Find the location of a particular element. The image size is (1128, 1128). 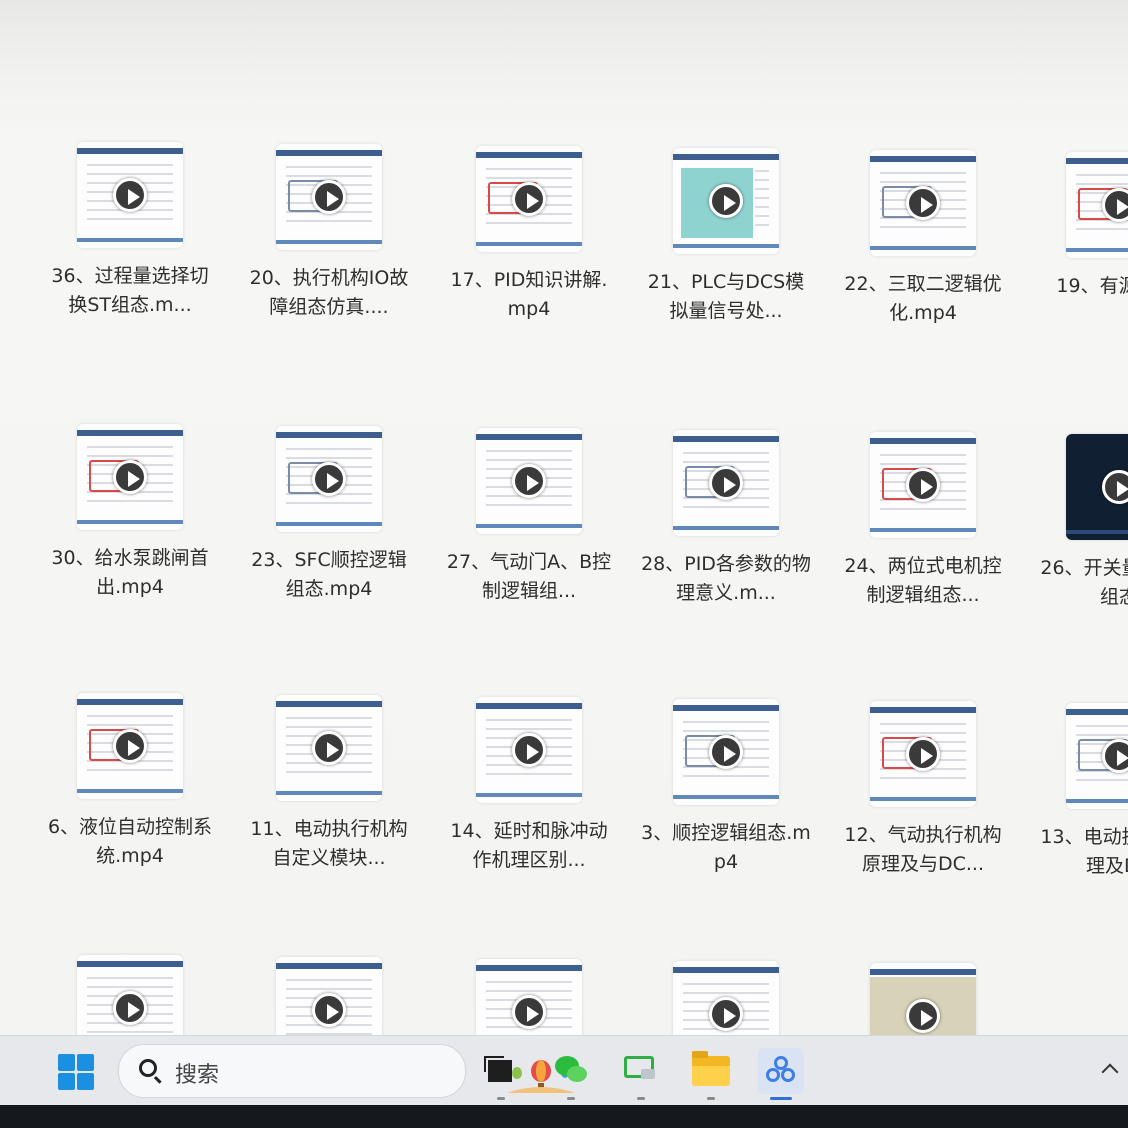

taskbar-app-cloud-drive is located at coordinates (781, 1074).